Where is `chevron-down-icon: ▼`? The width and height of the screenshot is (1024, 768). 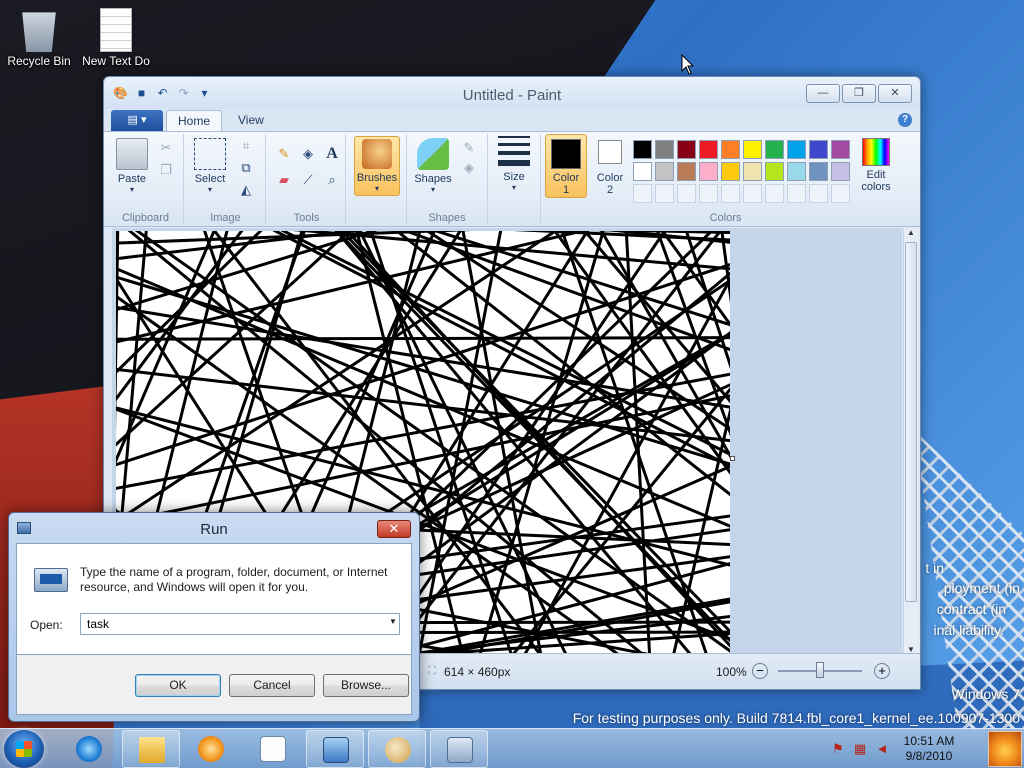
chevron-down-icon: ▼ is located at coordinates (393, 621).